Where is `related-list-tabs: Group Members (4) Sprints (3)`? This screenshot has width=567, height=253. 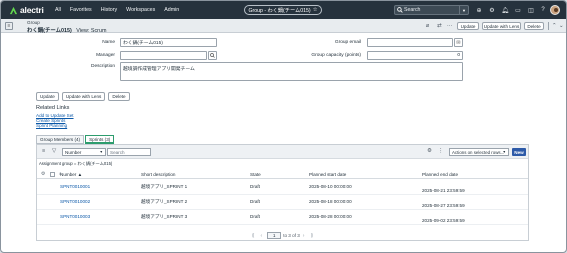 related-list-tabs: Group Members (4) Sprints (3) is located at coordinates (75, 139).